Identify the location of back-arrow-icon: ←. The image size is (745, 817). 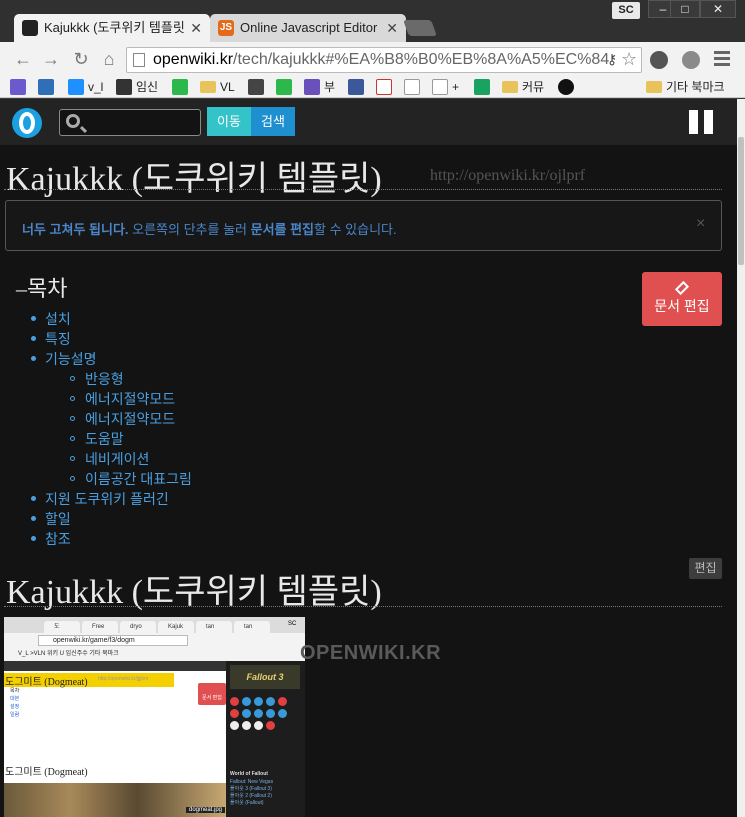
(23, 59).